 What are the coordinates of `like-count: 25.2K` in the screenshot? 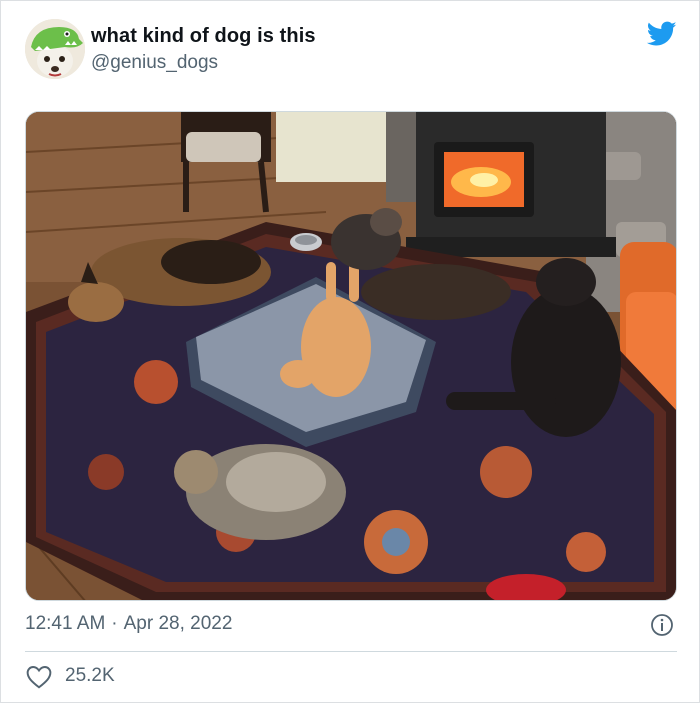 It's located at (90, 676).